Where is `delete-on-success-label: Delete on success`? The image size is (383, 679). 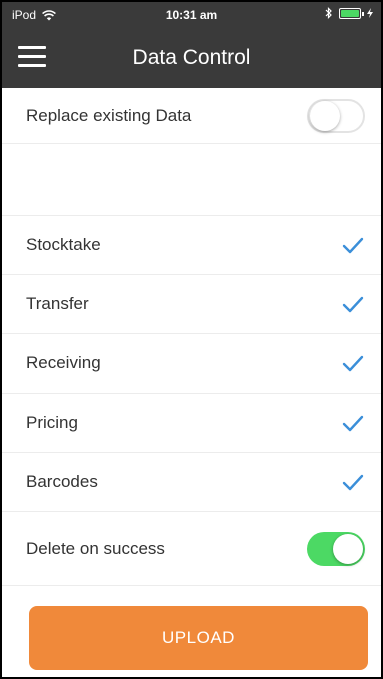 delete-on-success-label: Delete on success is located at coordinates (95, 548).